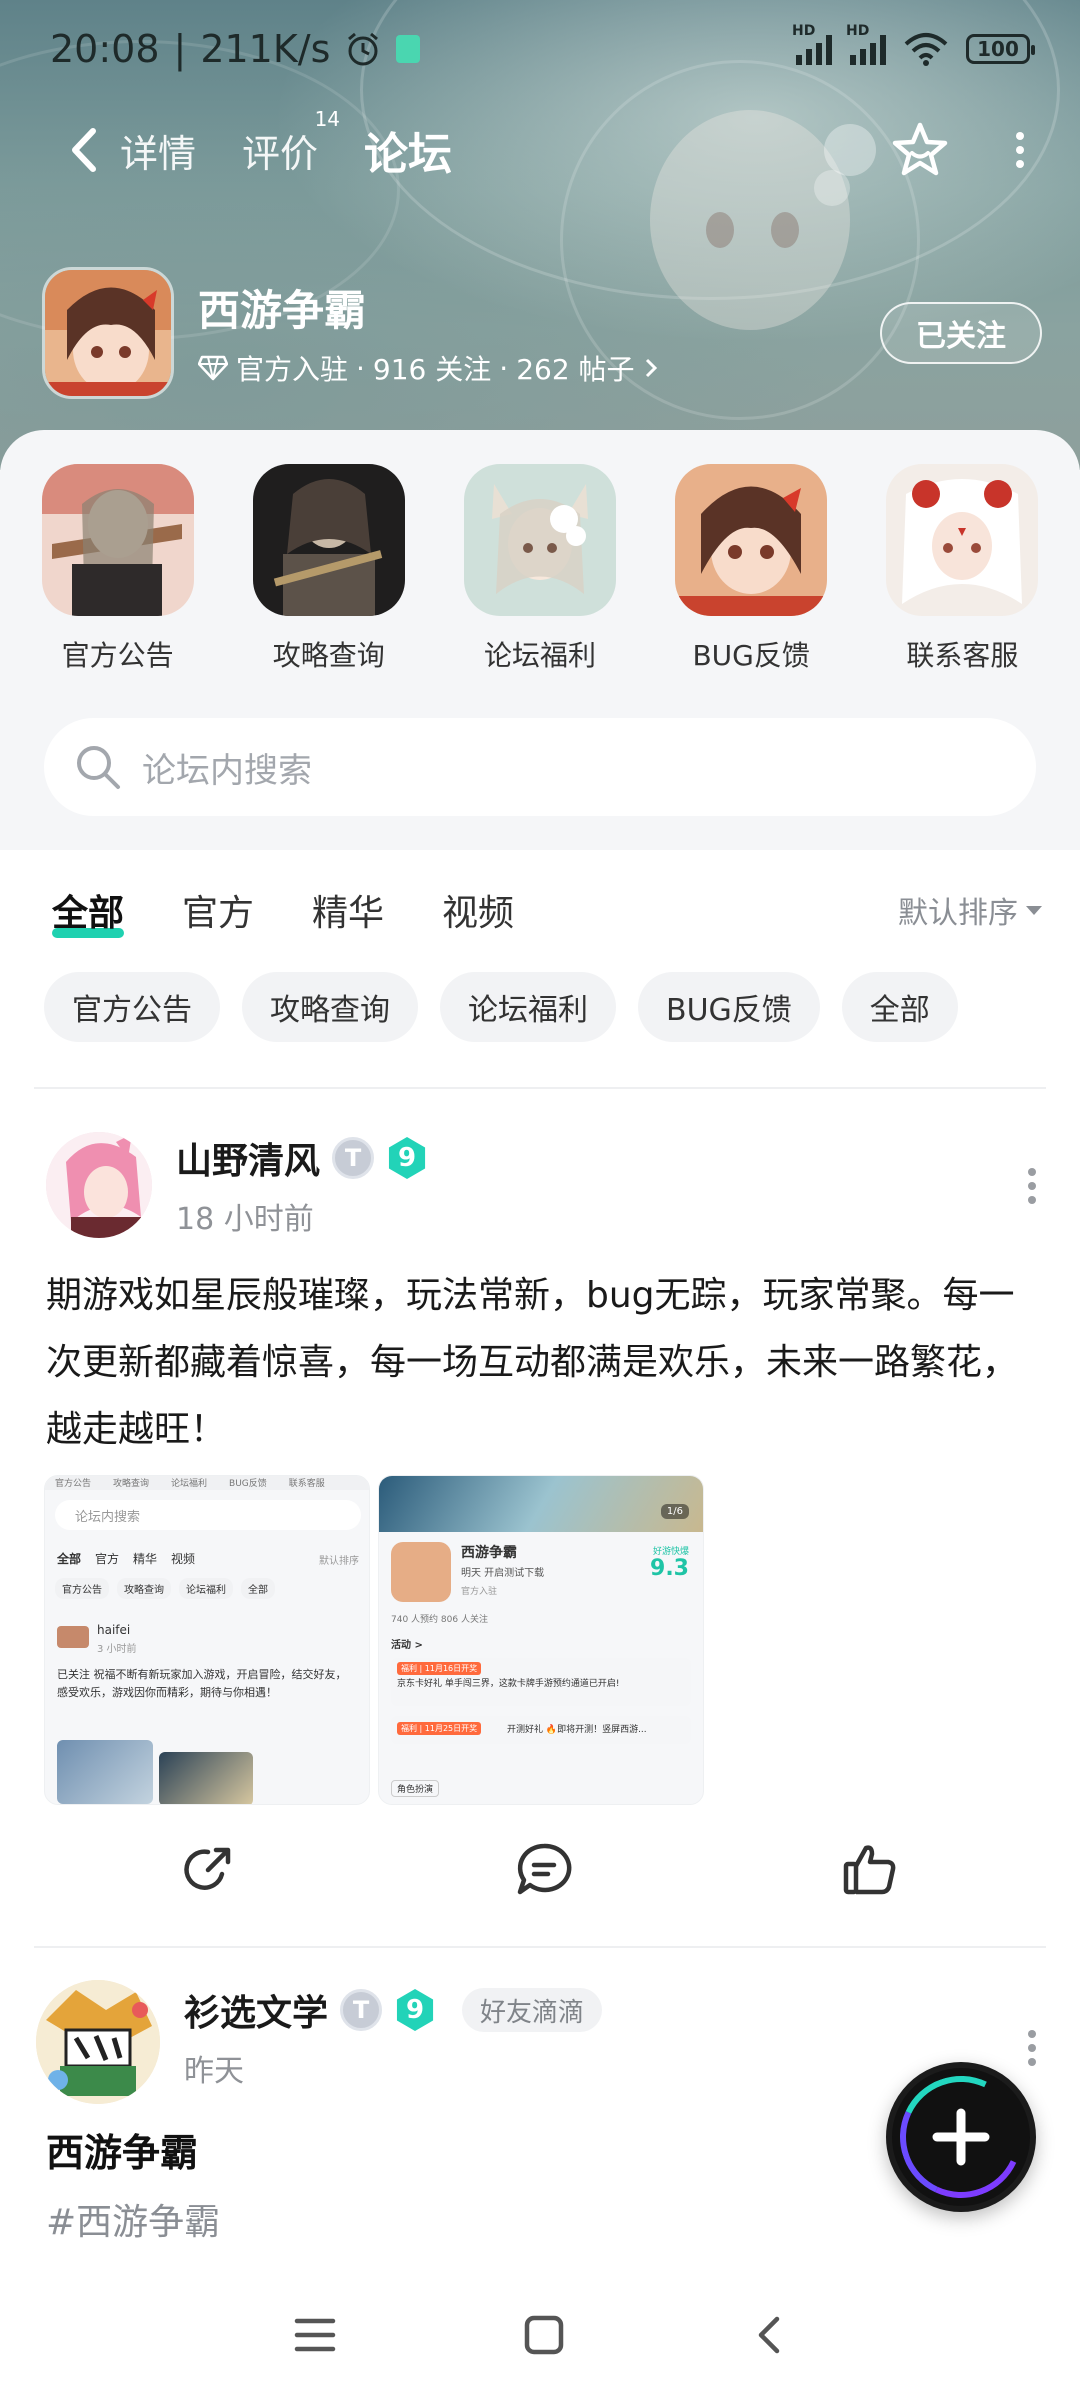  I want to click on tab-forum: 论坛, so click(408, 152).